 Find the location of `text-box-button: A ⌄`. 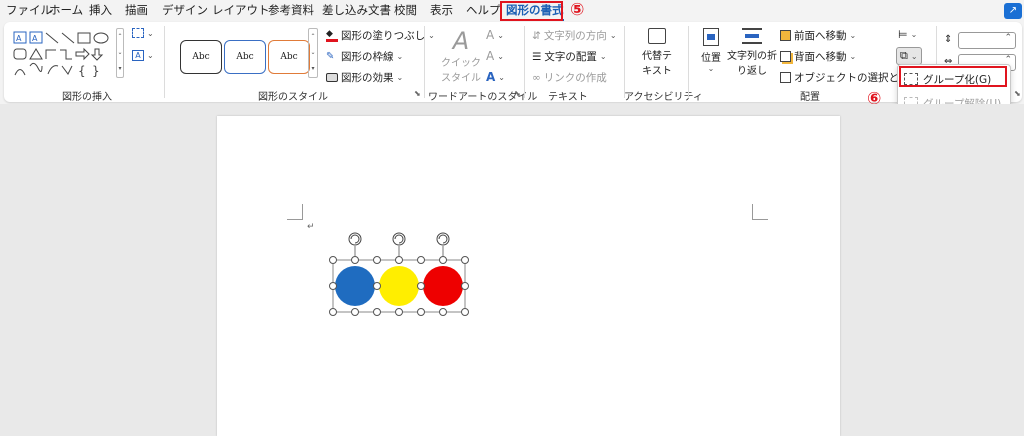

text-box-button: A ⌄ is located at coordinates (143, 55).